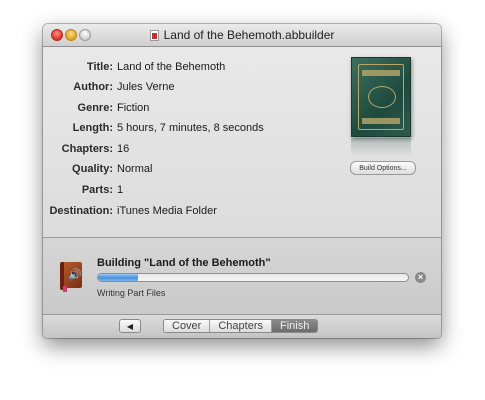 This screenshot has width=485, height=400. Describe the element at coordinates (184, 263) in the screenshot. I see `build-title: Building "Land of the Behemoth"` at that location.